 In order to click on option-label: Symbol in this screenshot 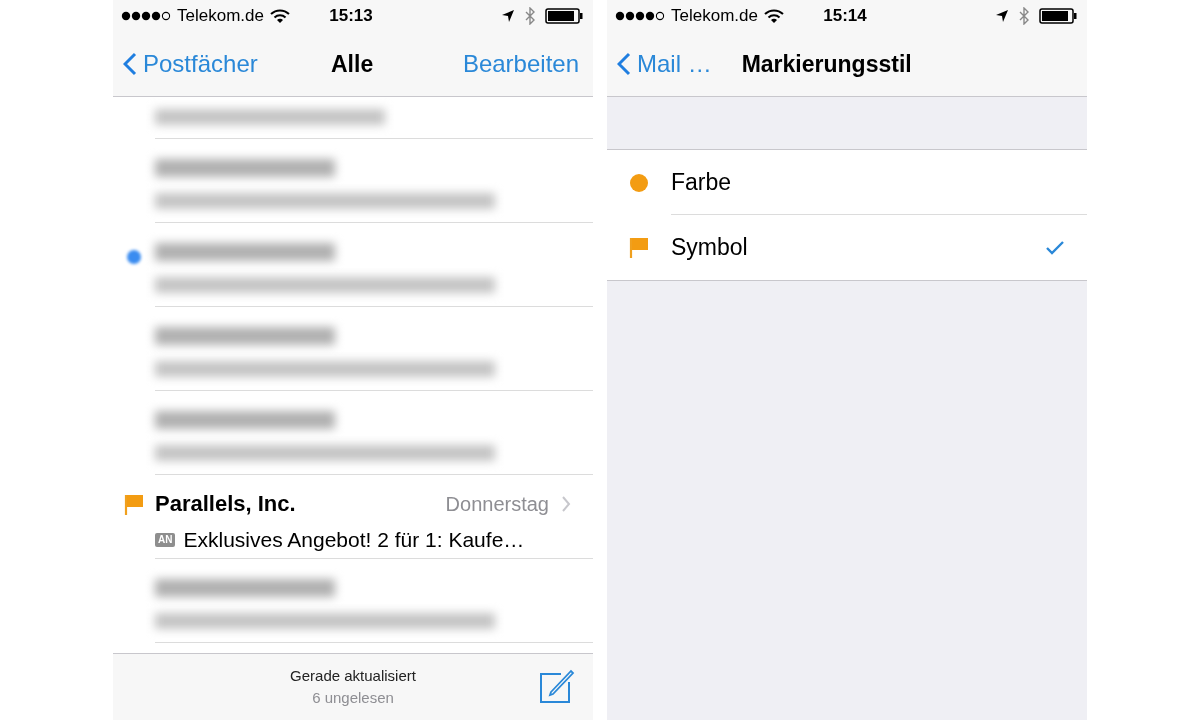, I will do `click(709, 248)`.